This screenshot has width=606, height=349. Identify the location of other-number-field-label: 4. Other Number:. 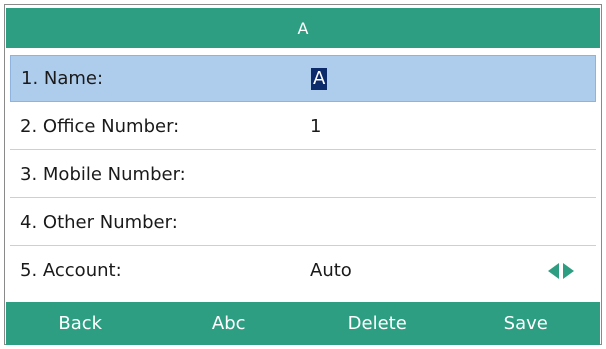
(99, 222).